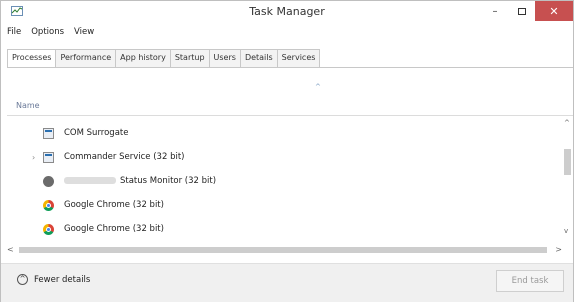 The height and width of the screenshot is (302, 574). Describe the element at coordinates (554, 11) in the screenshot. I see `close-button: ✕` at that location.